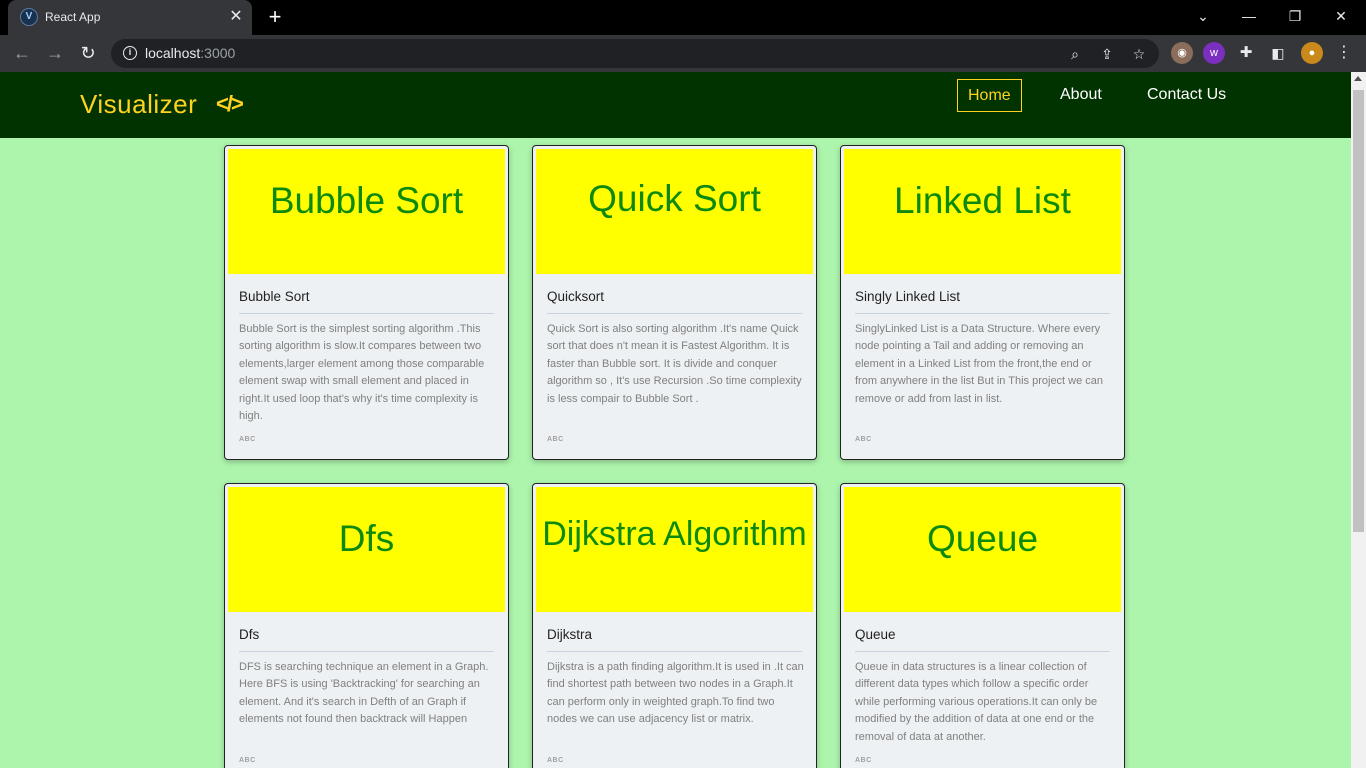 The image size is (1366, 768). I want to click on card-title: Quicksort, so click(576, 296).